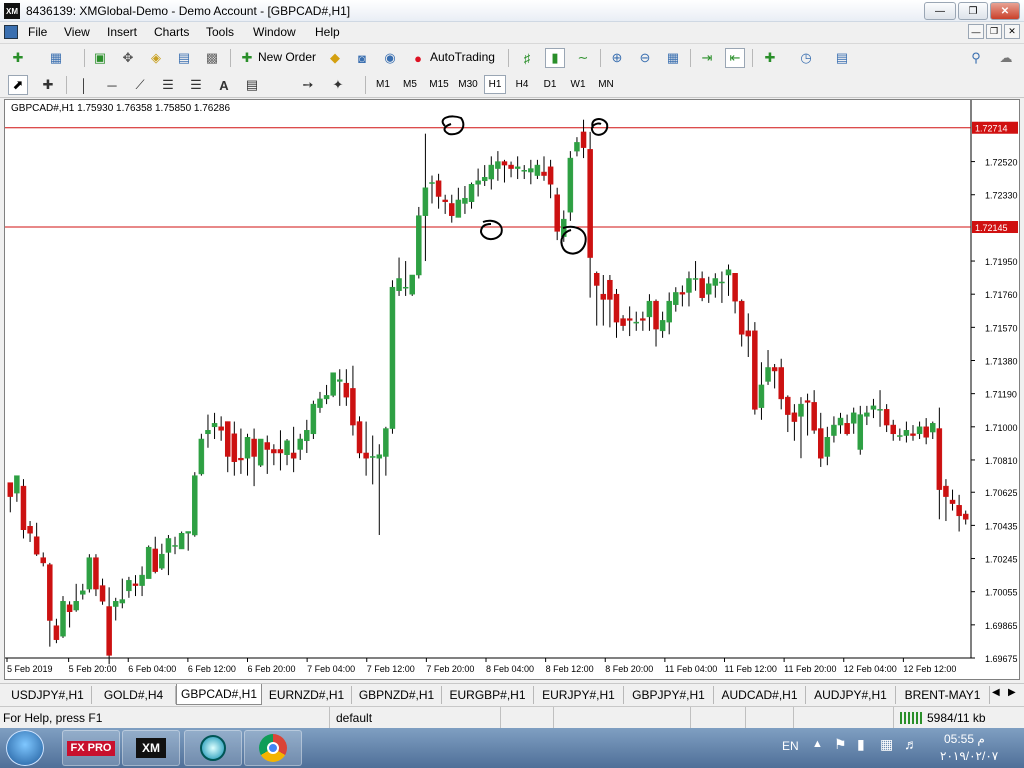 The width and height of the screenshot is (1024, 768). I want to click on connection-status-icon, so click(912, 718).